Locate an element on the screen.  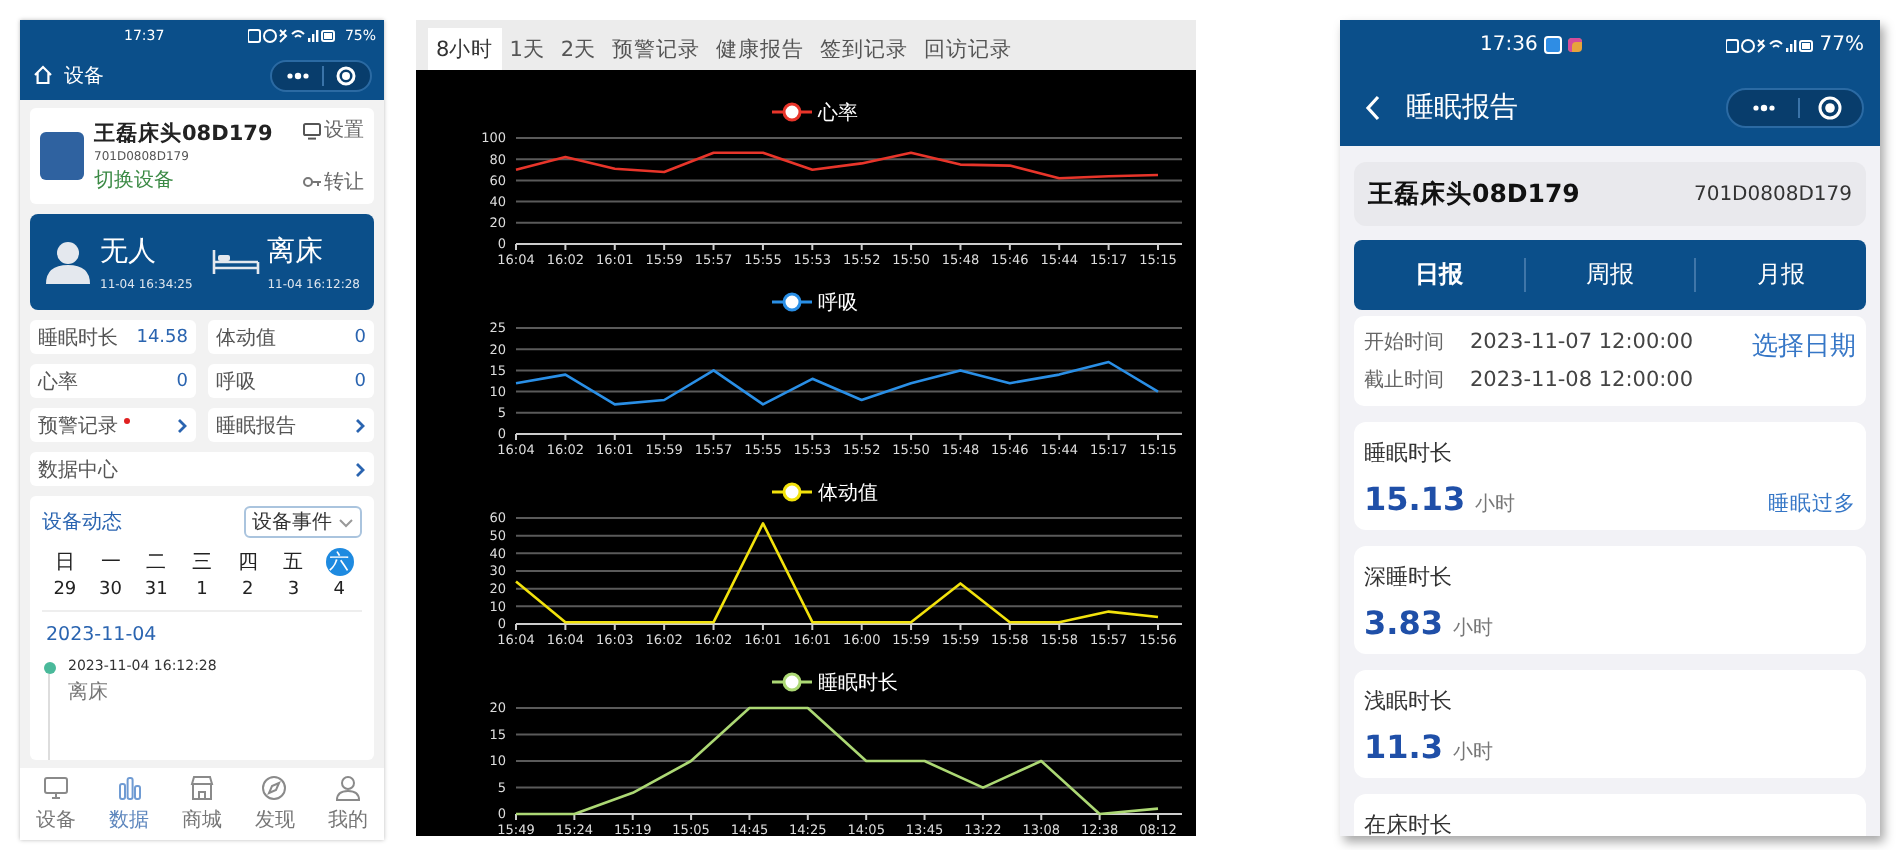
menu-tile: 数据中心 is located at coordinates (202, 469).